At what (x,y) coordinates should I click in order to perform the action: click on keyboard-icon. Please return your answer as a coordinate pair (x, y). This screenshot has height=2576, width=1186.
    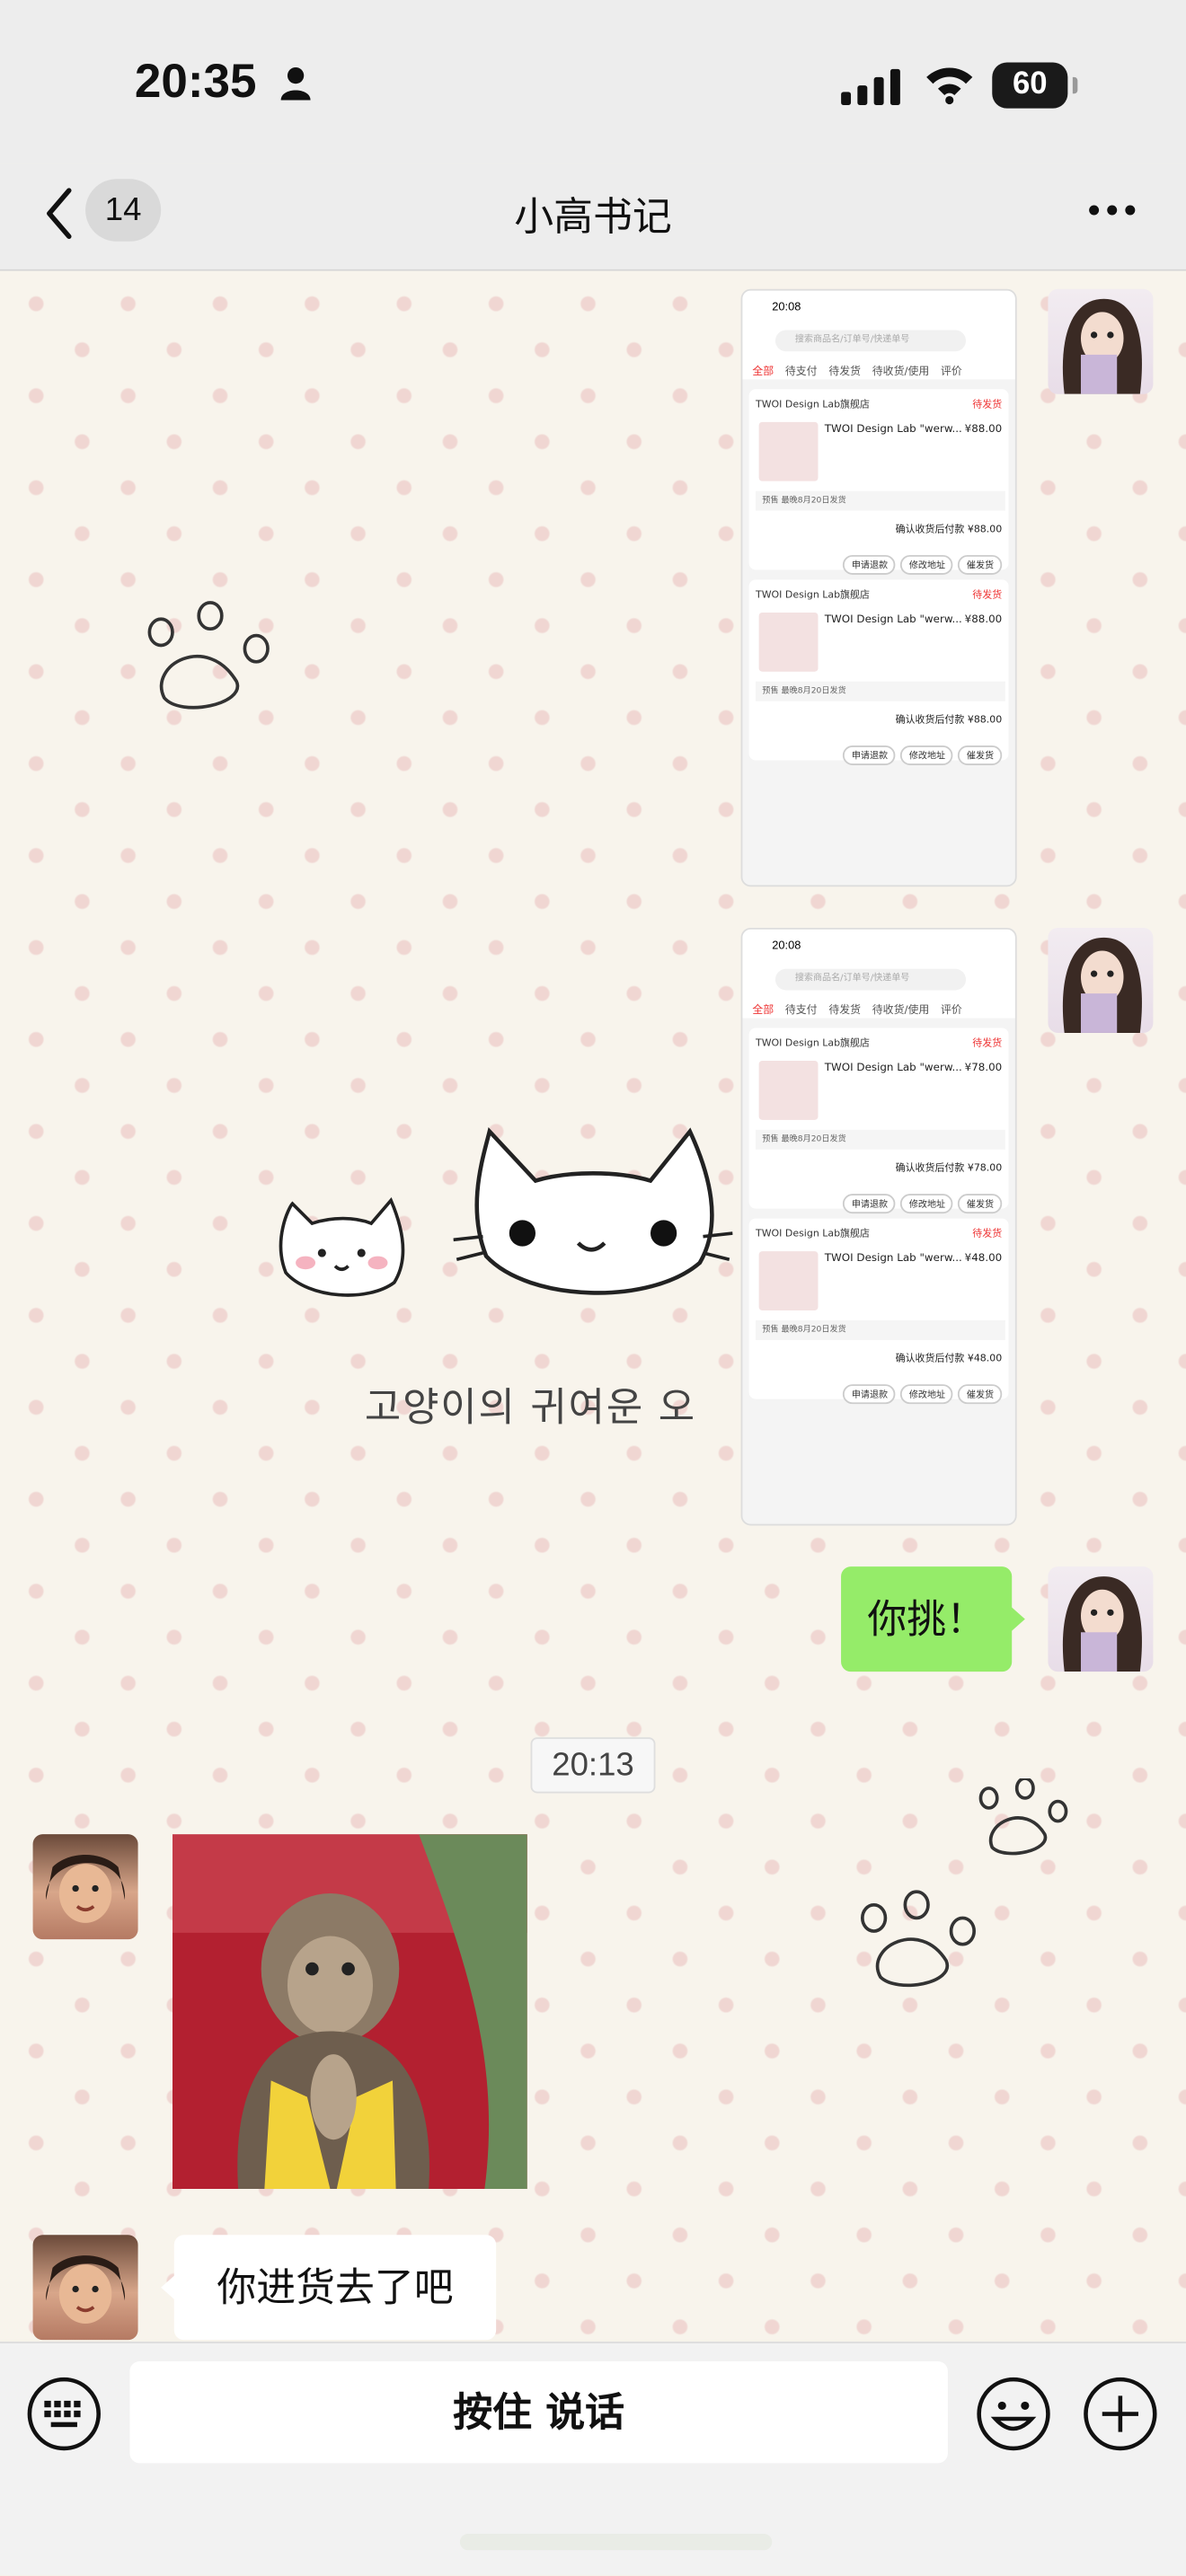
    Looking at the image, I should click on (64, 2413).